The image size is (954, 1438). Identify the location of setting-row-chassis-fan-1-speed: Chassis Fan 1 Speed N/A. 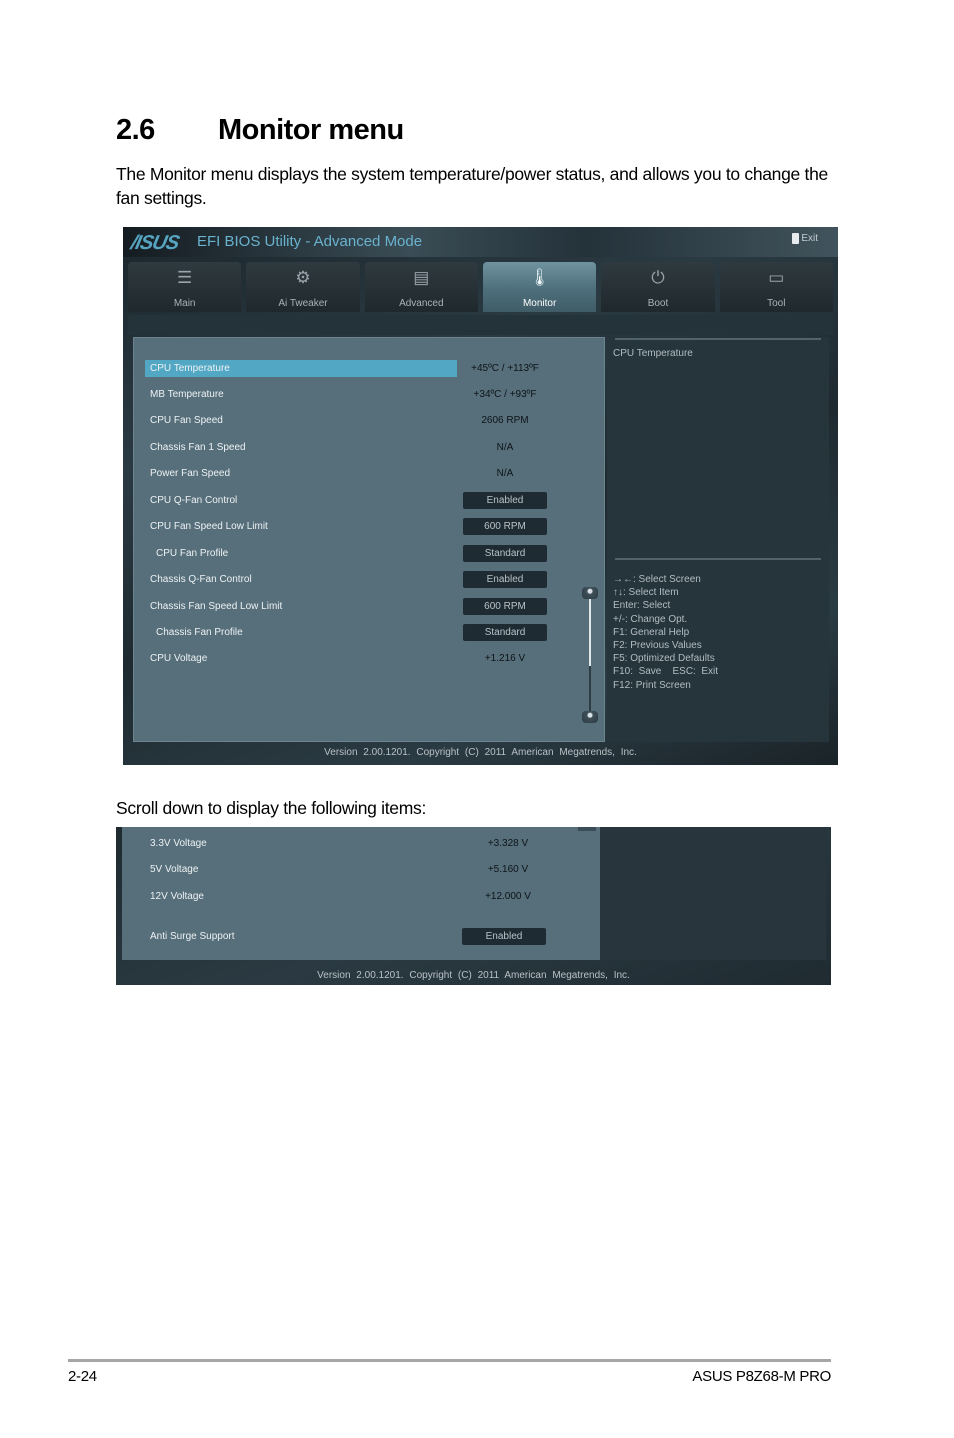
(370, 448).